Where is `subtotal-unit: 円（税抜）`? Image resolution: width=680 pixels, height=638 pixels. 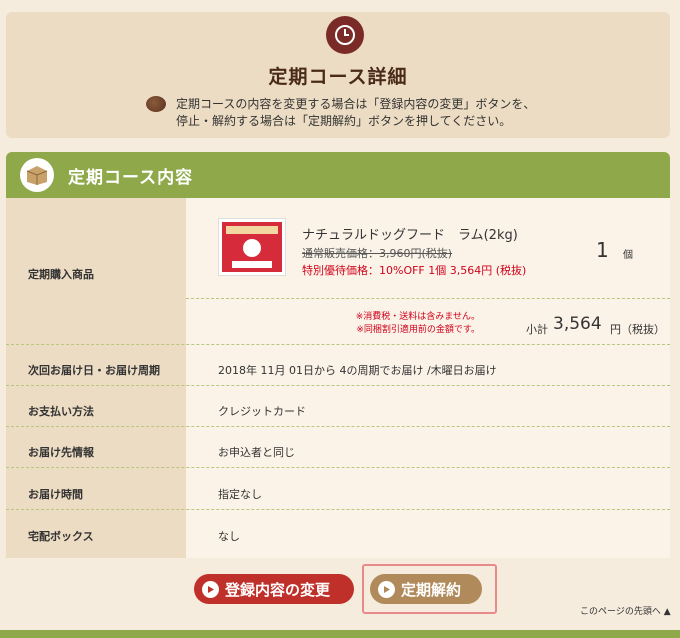 subtotal-unit: 円（税抜） is located at coordinates (637, 329).